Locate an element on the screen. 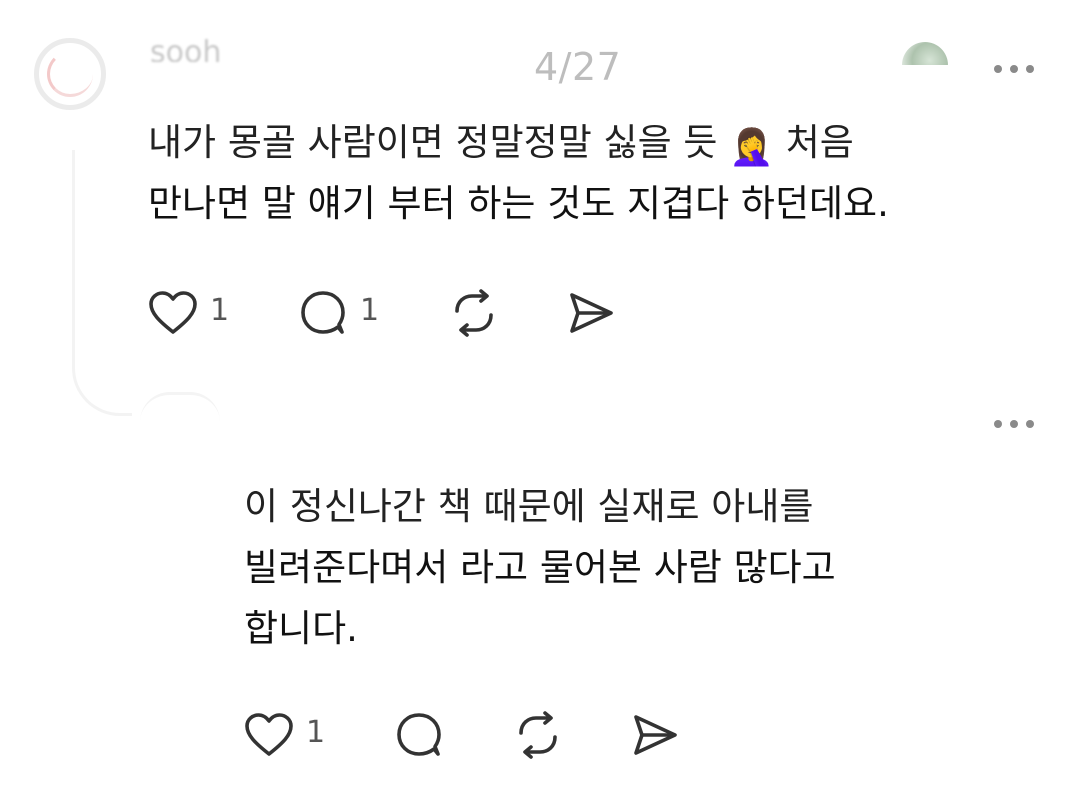 The image size is (1080, 786). post-2-line-3: 합니다. is located at coordinates (301, 628).